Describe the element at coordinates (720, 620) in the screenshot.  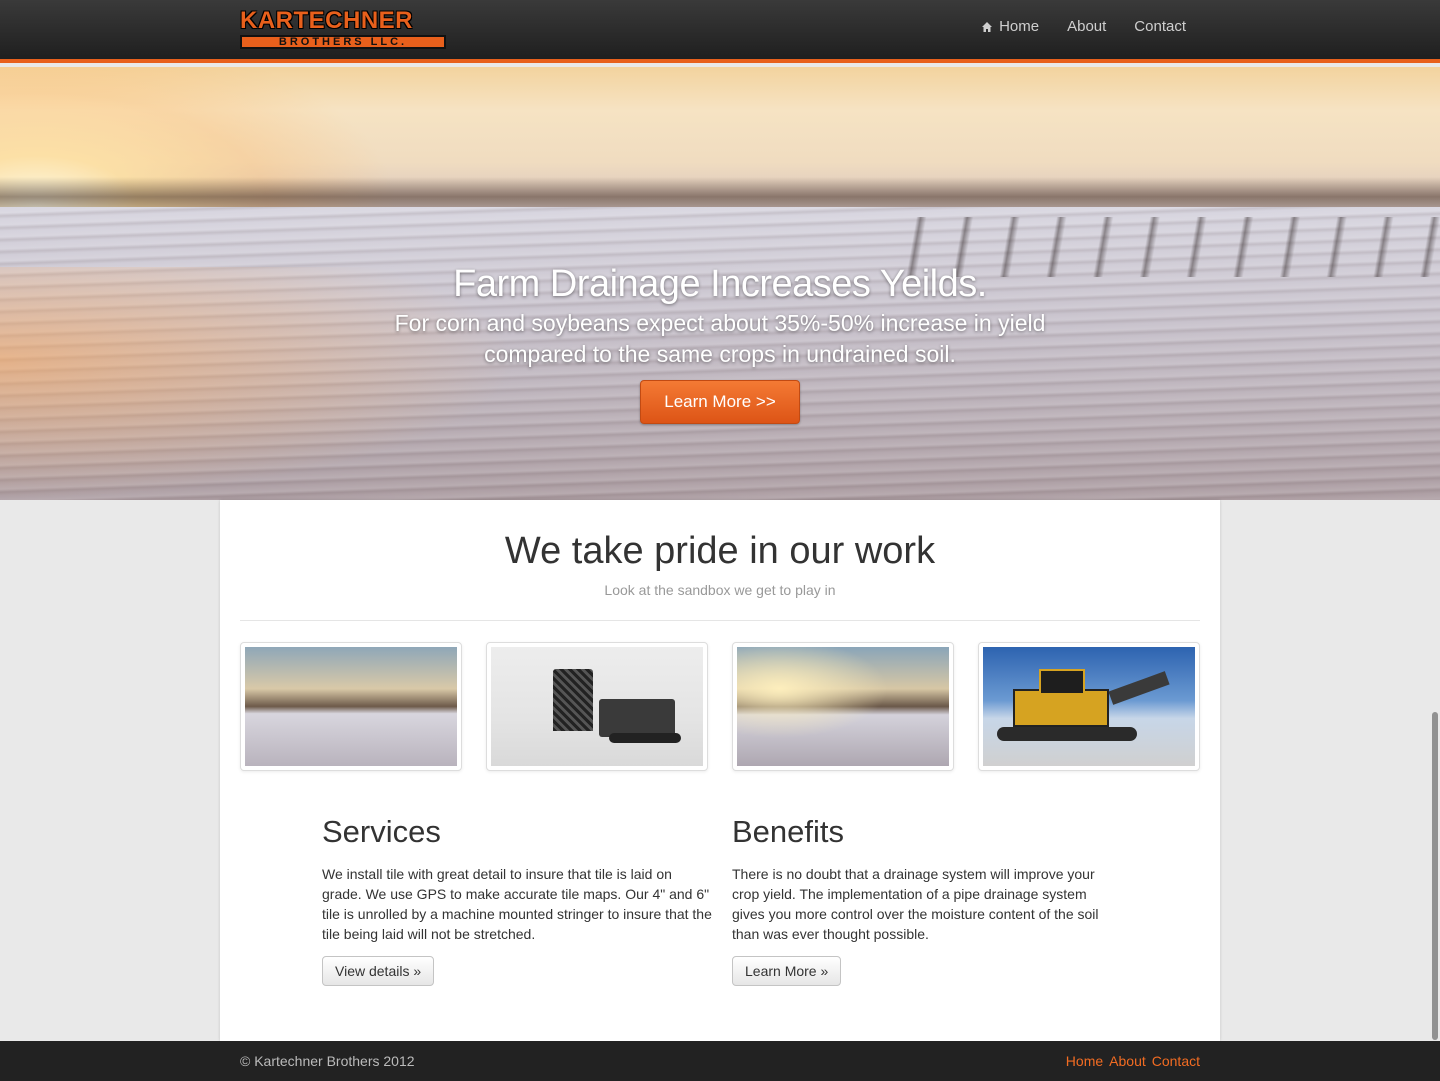
I see `section-divider` at that location.